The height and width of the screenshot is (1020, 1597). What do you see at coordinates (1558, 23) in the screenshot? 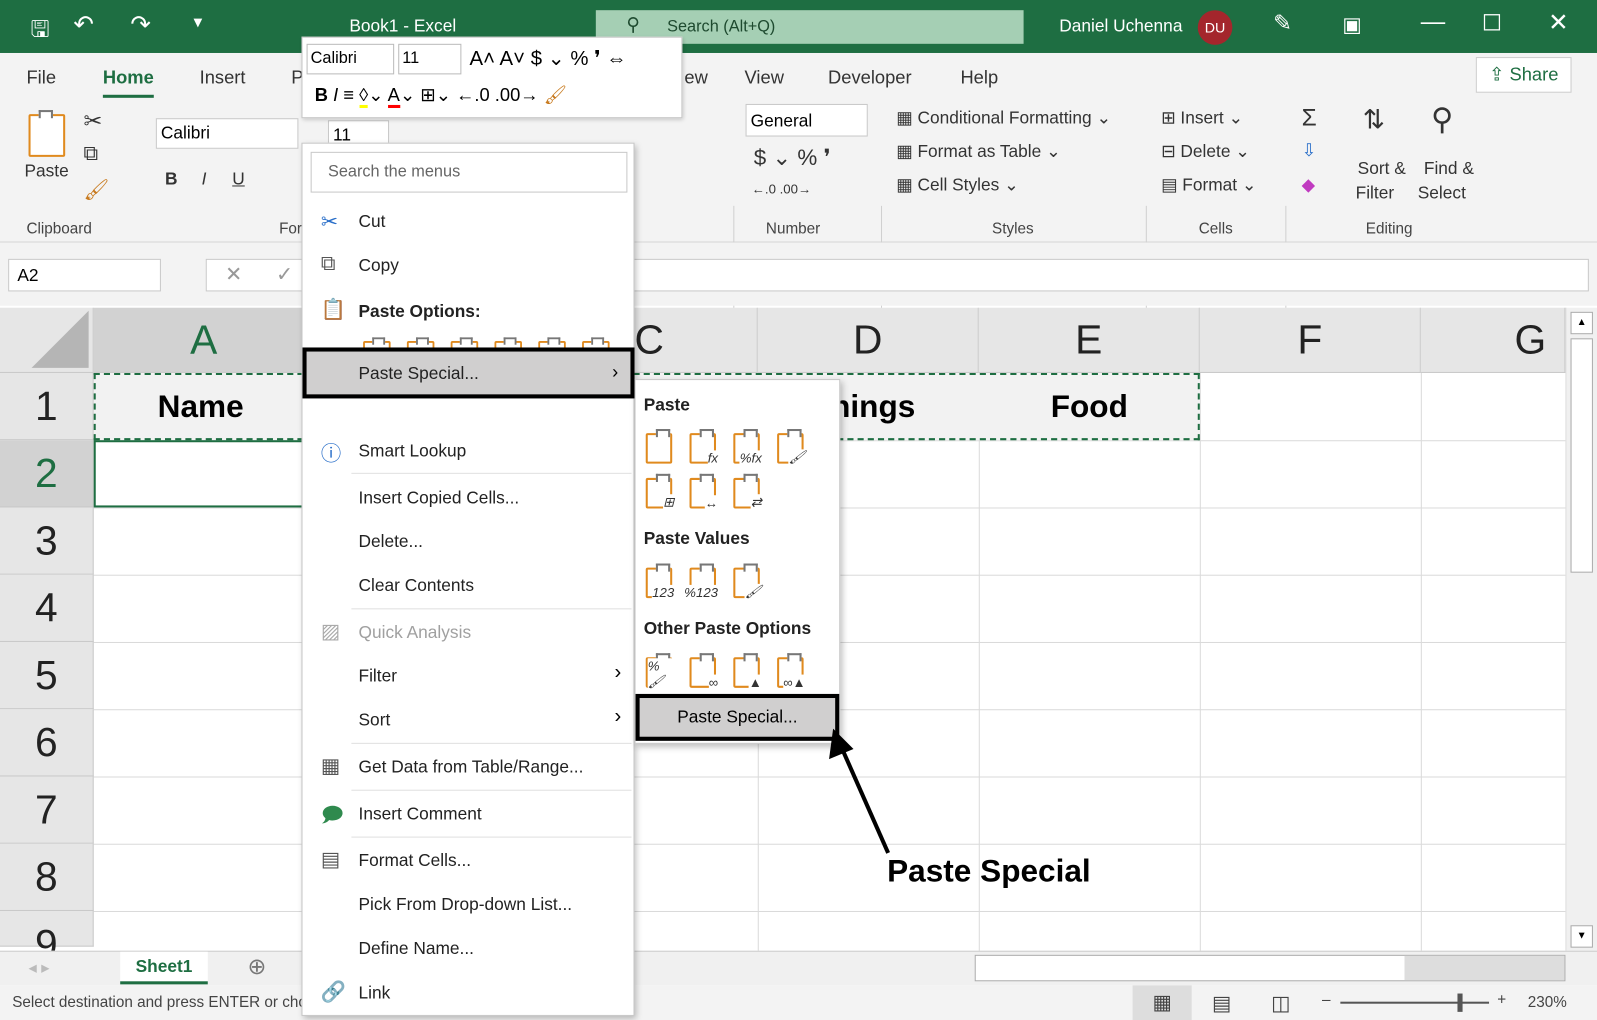
I see `close-button: ✕` at bounding box center [1558, 23].